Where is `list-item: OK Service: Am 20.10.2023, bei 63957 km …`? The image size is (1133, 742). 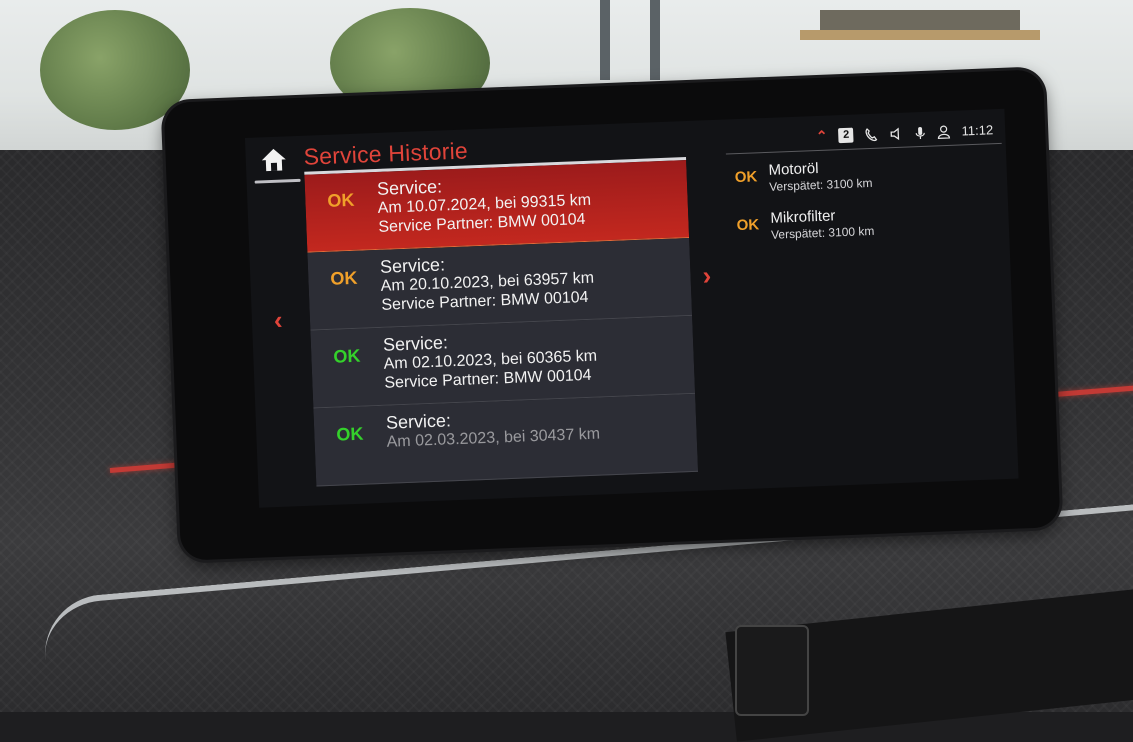 list-item: OK Service: Am 20.10.2023, bei 63957 km … is located at coordinates (500, 284).